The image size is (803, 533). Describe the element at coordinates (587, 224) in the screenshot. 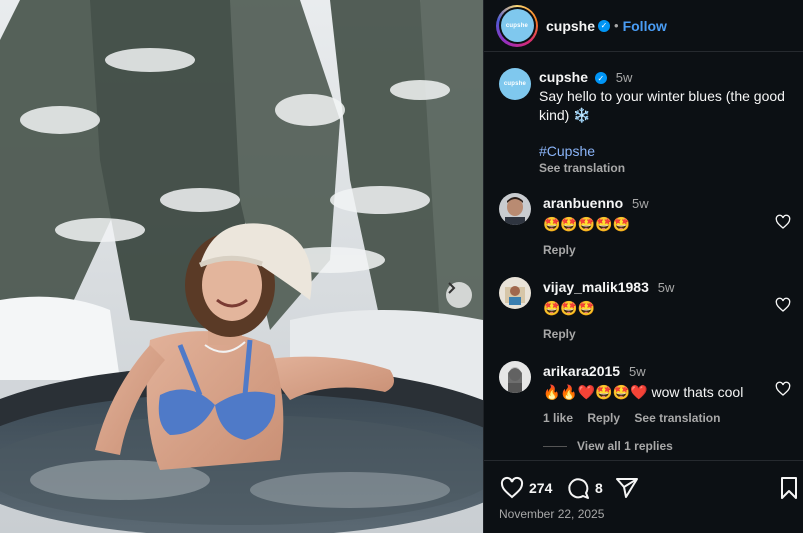

I see `comment-text: 🤩🤩🤩🤩🤩` at that location.